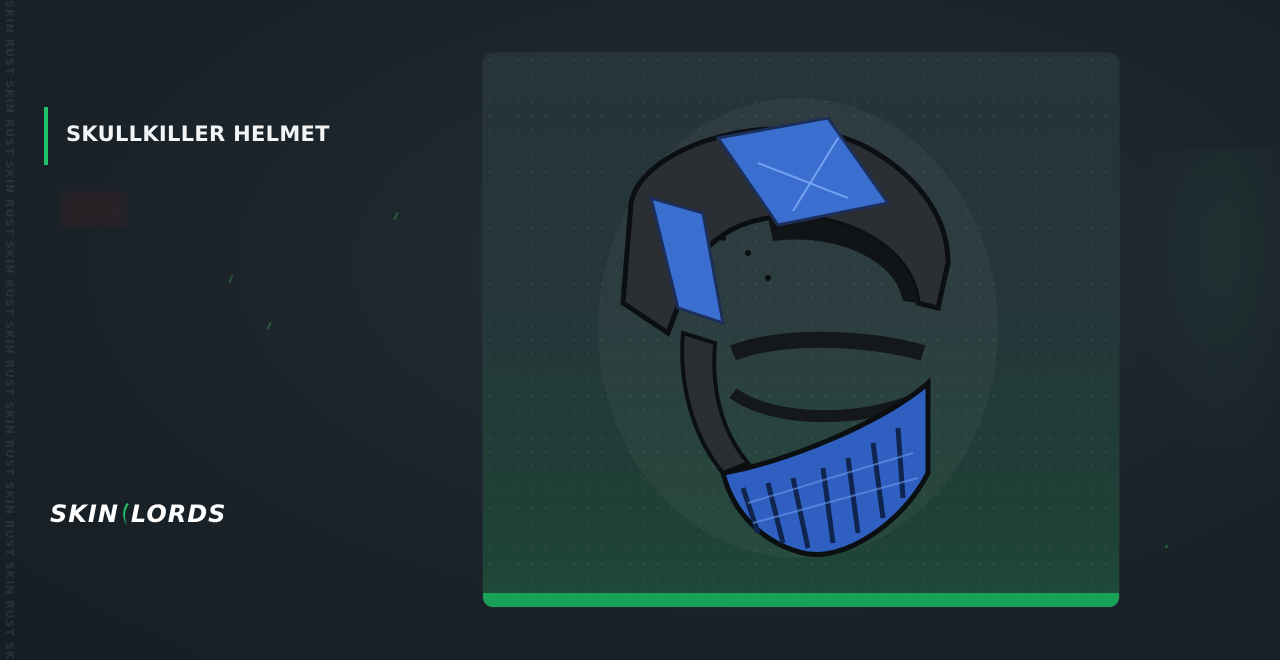  I want to click on brand-logo-left: SKIN, so click(84, 514).